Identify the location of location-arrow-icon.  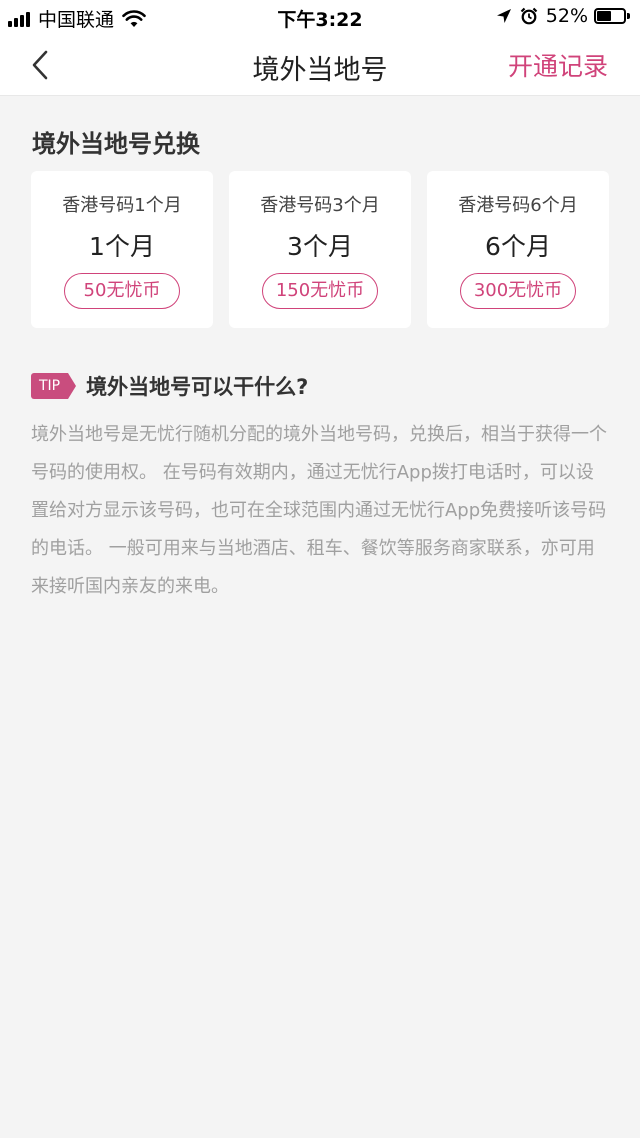
(503, 16).